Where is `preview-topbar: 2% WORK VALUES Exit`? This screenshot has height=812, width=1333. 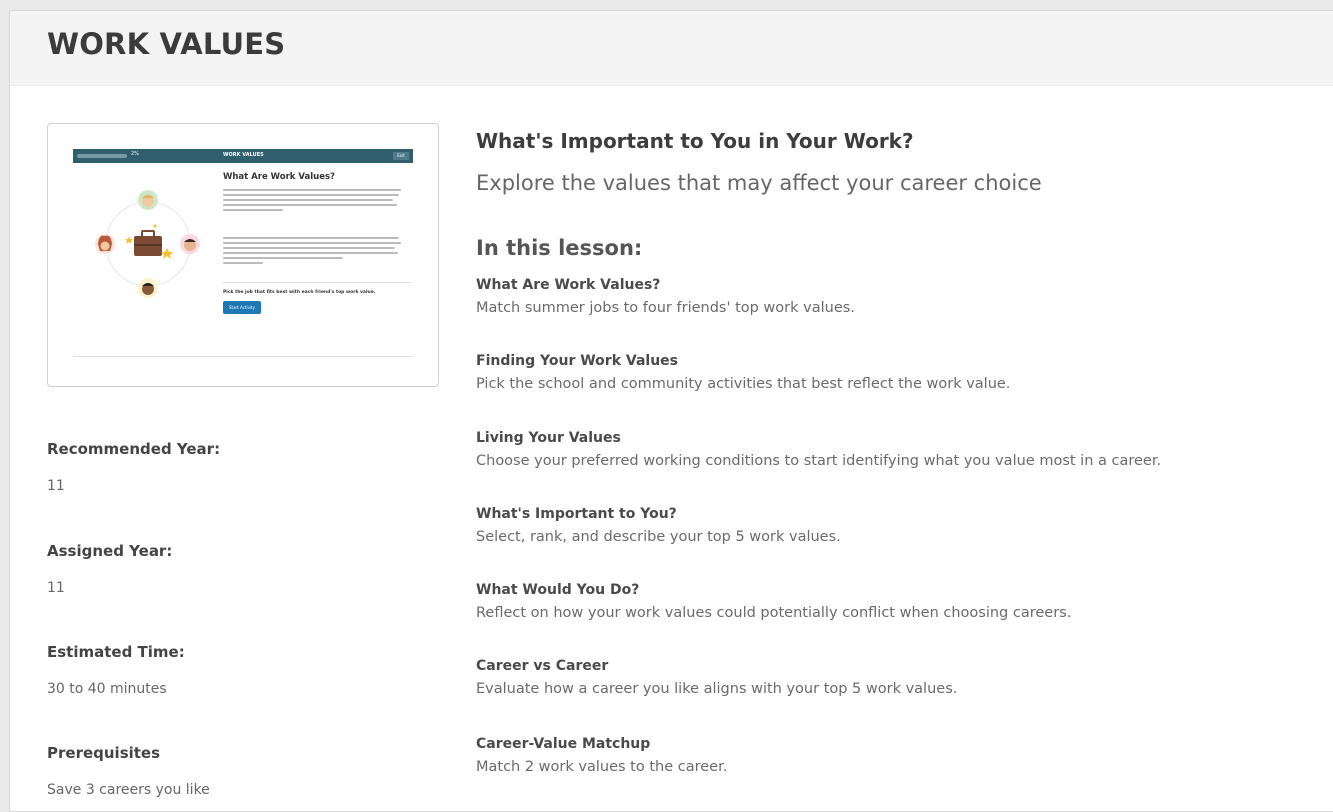 preview-topbar: 2% WORK VALUES Exit is located at coordinates (243, 156).